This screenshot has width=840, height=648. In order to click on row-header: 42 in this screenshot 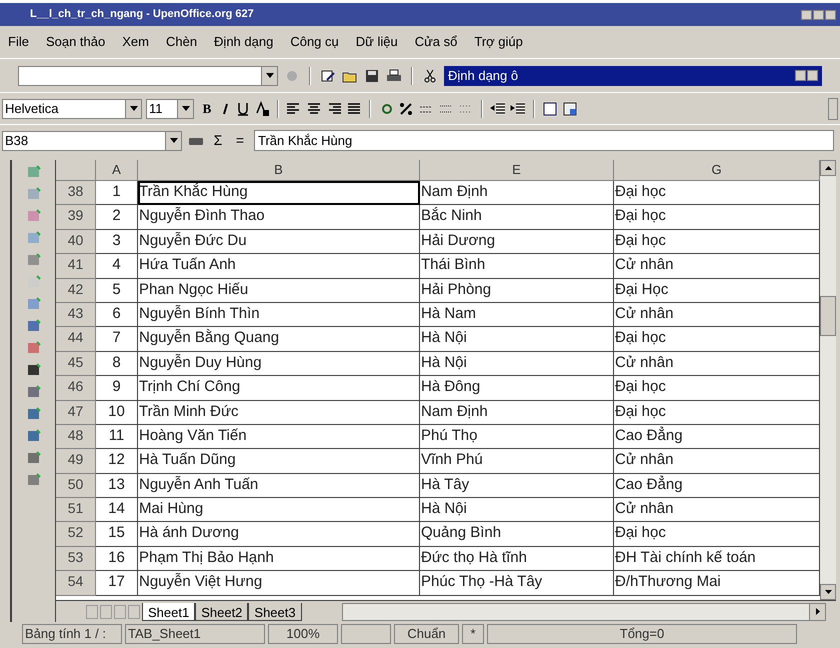, I will do `click(76, 290)`.